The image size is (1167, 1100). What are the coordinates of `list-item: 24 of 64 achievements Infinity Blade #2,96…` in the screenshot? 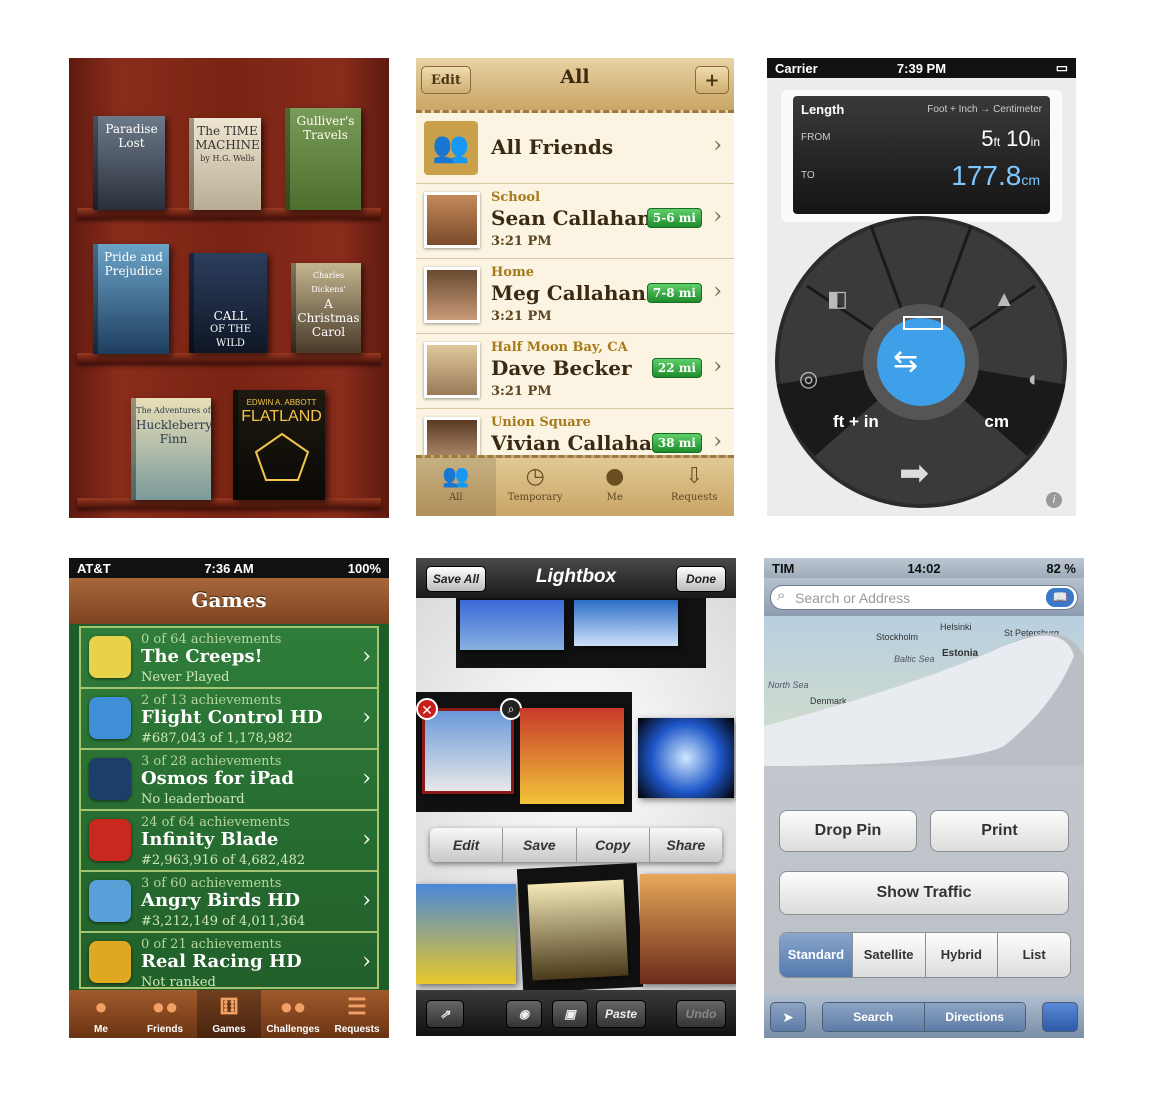 It's located at (229, 841).